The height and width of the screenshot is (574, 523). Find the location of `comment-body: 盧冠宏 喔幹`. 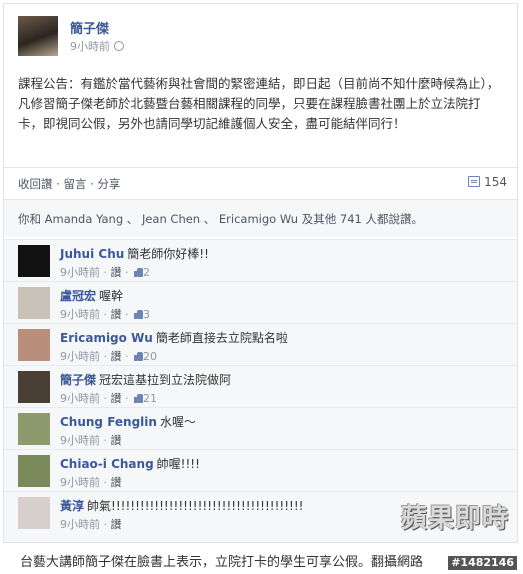

comment-body: 盧冠宏 喔幹 is located at coordinates (91, 295).